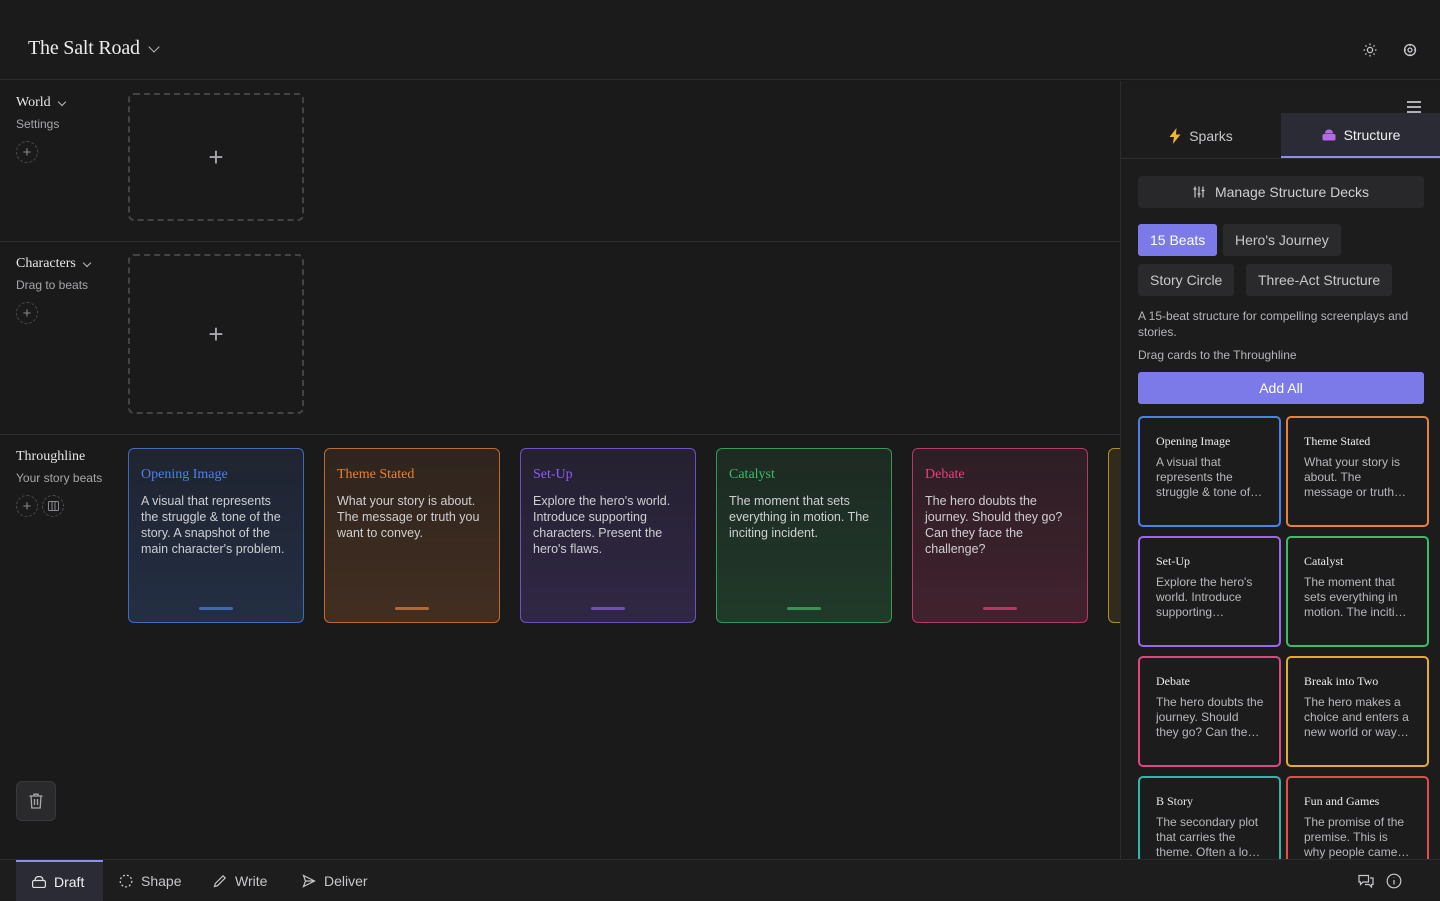  What do you see at coordinates (346, 880) in the screenshot?
I see `tab-deliver-label: Deliver` at bounding box center [346, 880].